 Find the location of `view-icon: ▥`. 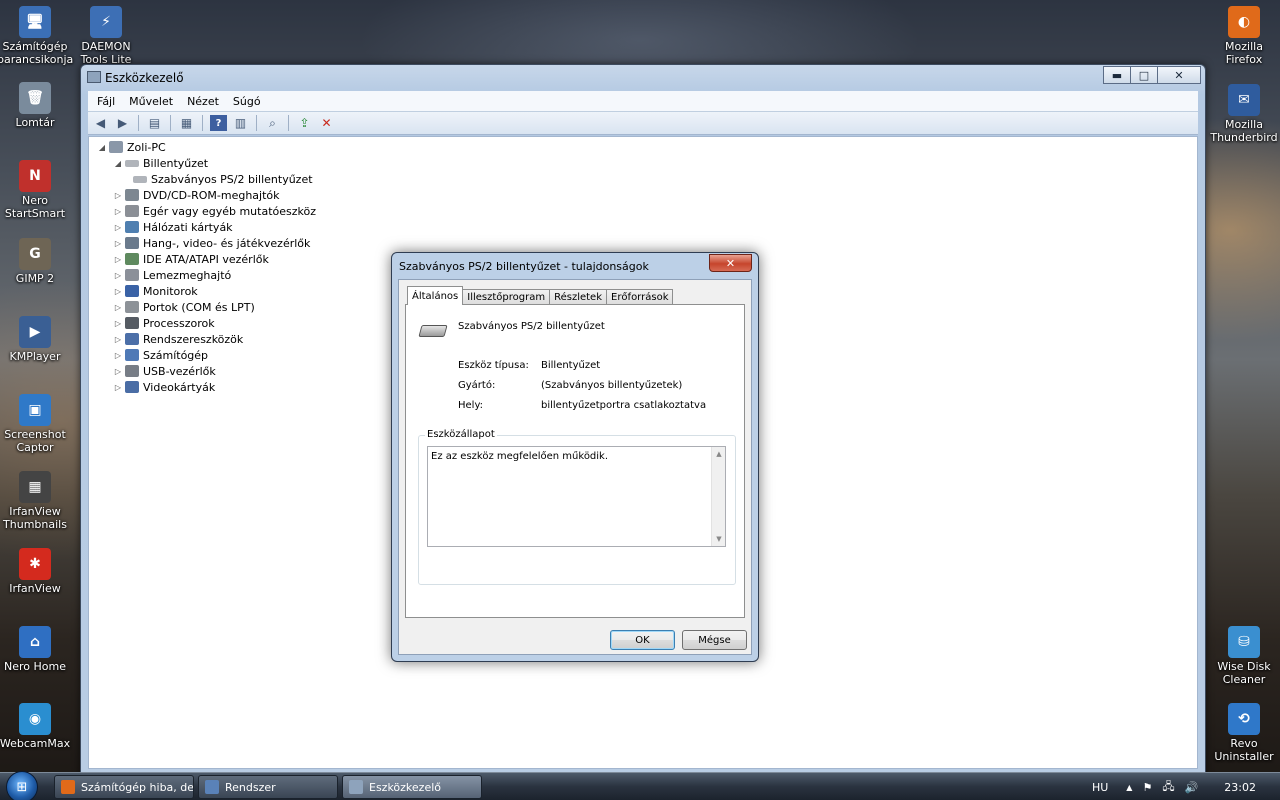

view-icon: ▥ is located at coordinates (240, 123).